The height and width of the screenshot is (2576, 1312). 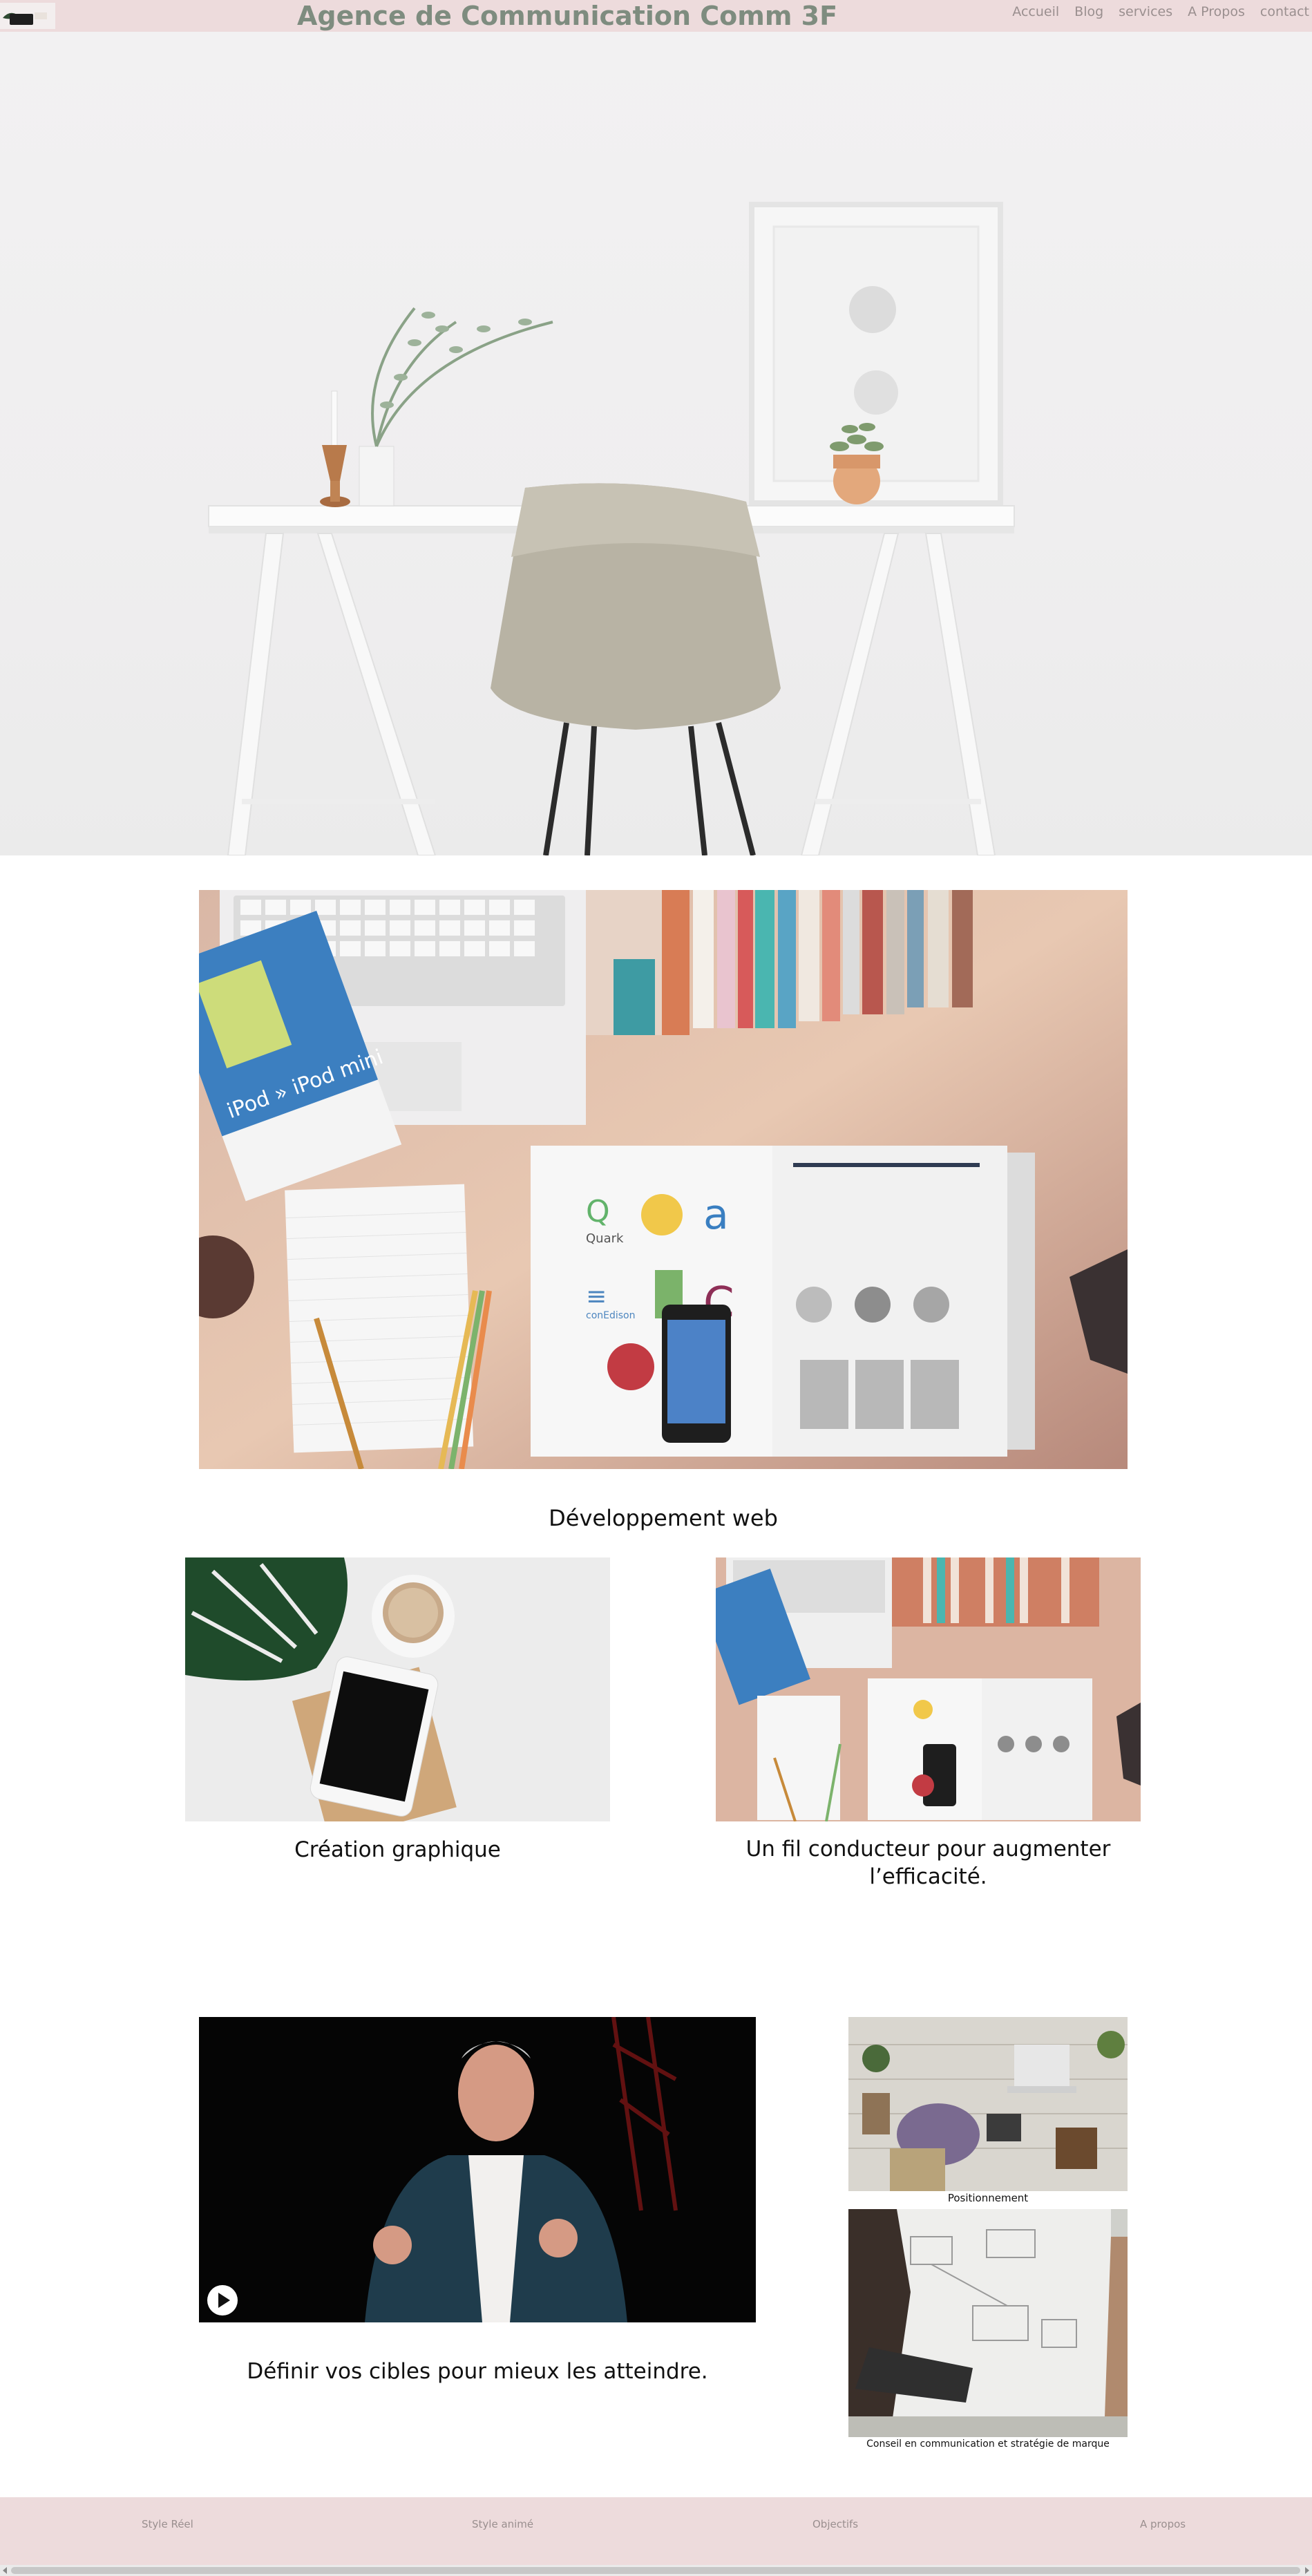 What do you see at coordinates (1284, 11) in the screenshot?
I see `nav-contact: contact` at bounding box center [1284, 11].